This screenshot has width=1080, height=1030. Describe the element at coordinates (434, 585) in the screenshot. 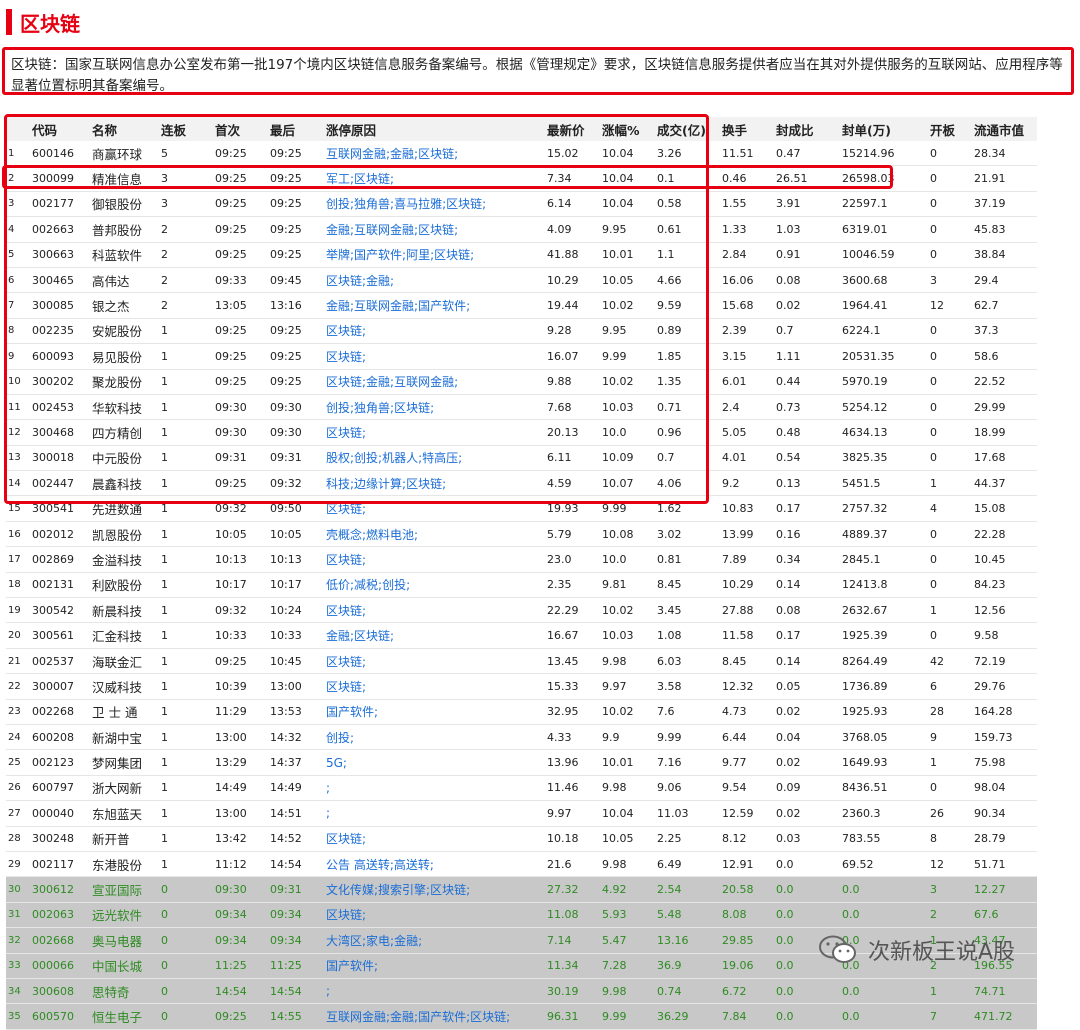

I see `limit-reason: 低价;减税;创投;` at that location.